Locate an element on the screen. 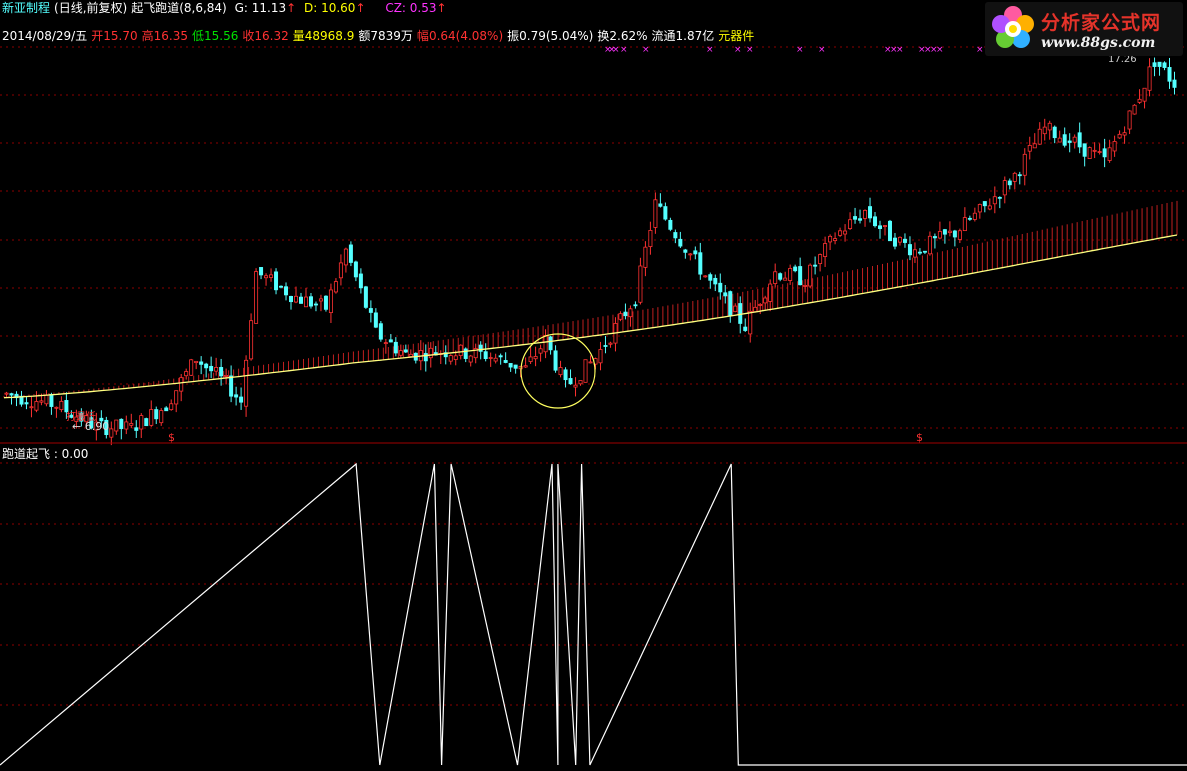 Image resolution: width=1187 pixels, height=771 pixels. amplitude-value: 0.79(5.04%) is located at coordinates (556, 36).